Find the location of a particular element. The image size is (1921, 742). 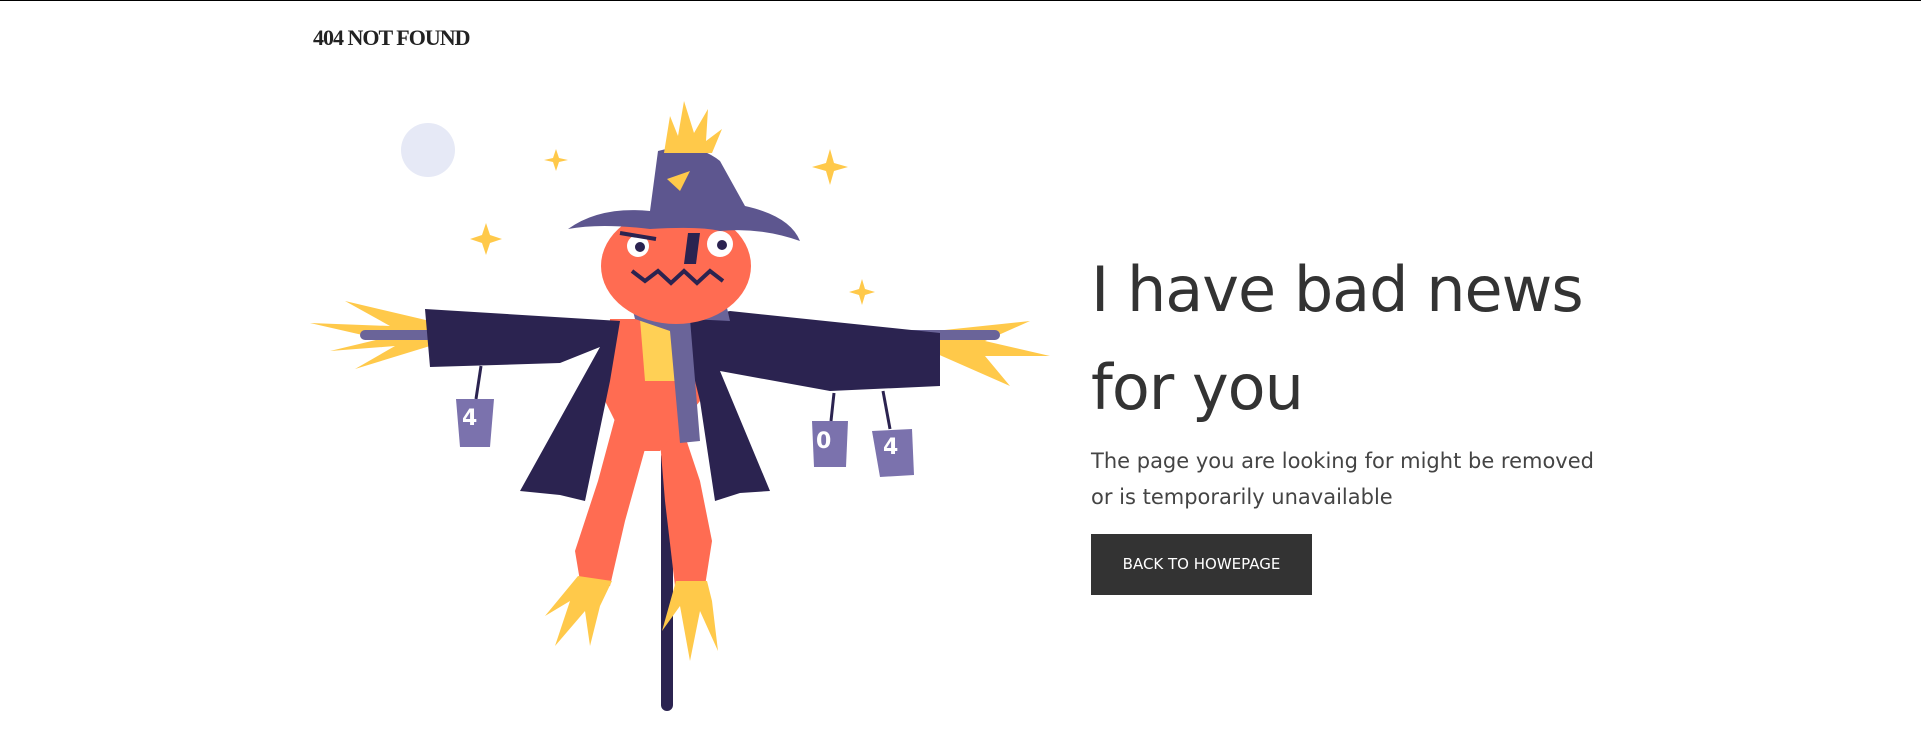

brand-logo-text: 404 NOT FOUND is located at coordinates (391, 38).